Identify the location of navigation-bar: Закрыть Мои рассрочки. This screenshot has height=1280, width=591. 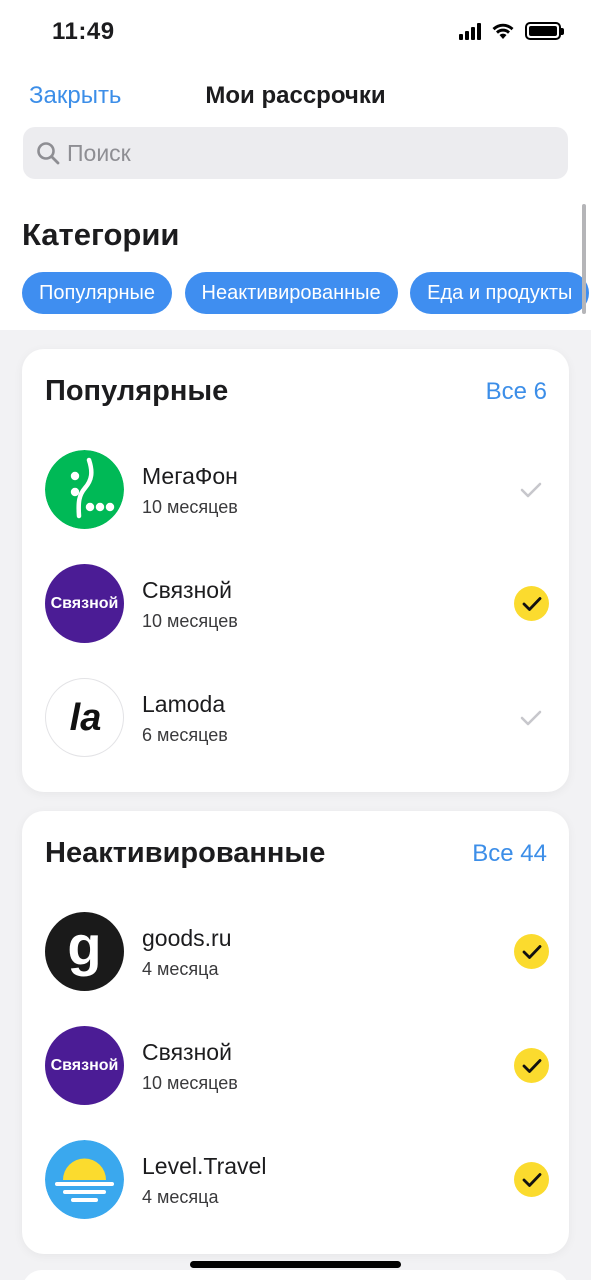
(295, 96).